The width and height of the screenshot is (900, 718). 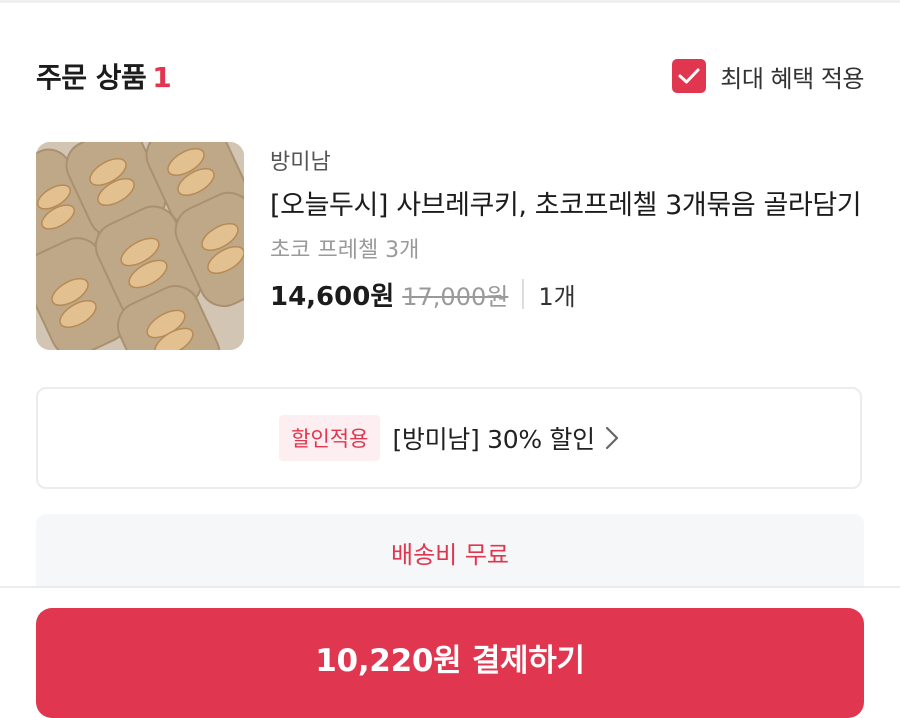 I want to click on checkout-button-label: 10,220원 결제하기, so click(x=450, y=657).